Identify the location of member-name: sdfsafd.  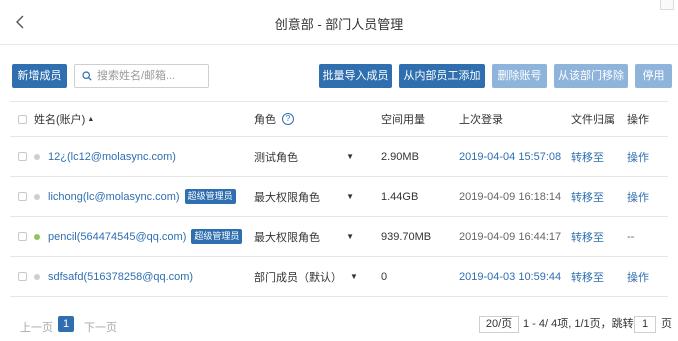
(66, 276).